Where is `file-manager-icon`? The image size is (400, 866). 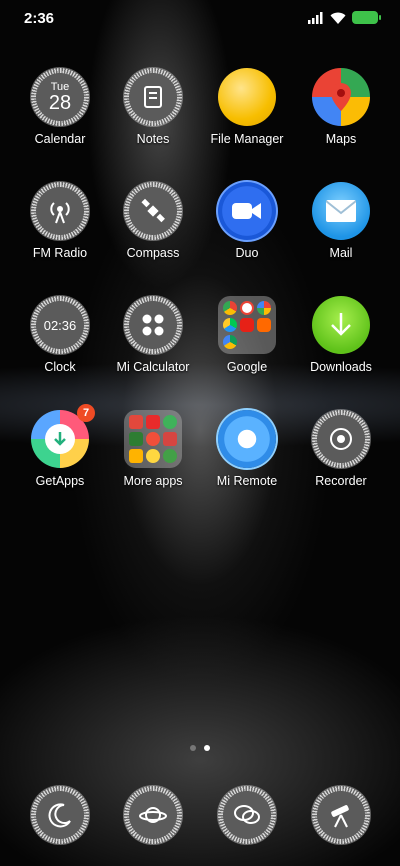
file-manager-icon is located at coordinates (247, 97).